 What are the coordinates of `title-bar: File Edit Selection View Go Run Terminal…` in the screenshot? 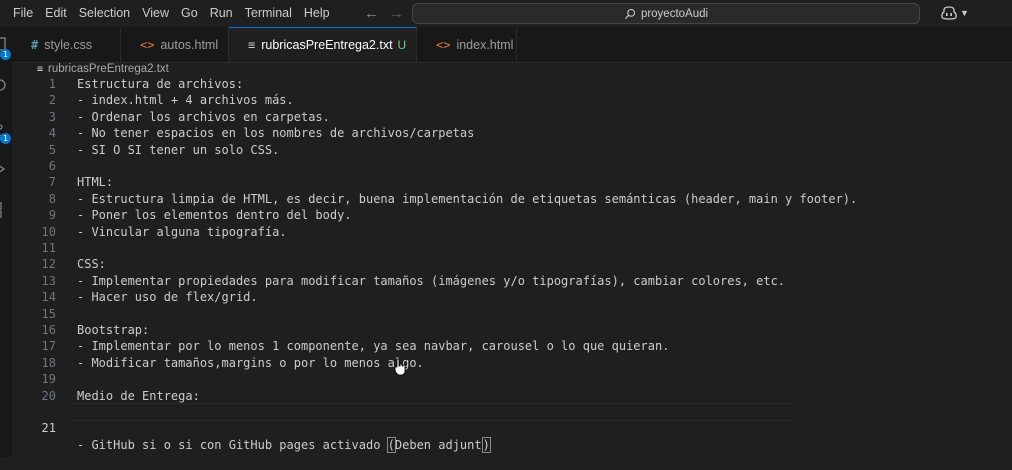 It's located at (506, 13).